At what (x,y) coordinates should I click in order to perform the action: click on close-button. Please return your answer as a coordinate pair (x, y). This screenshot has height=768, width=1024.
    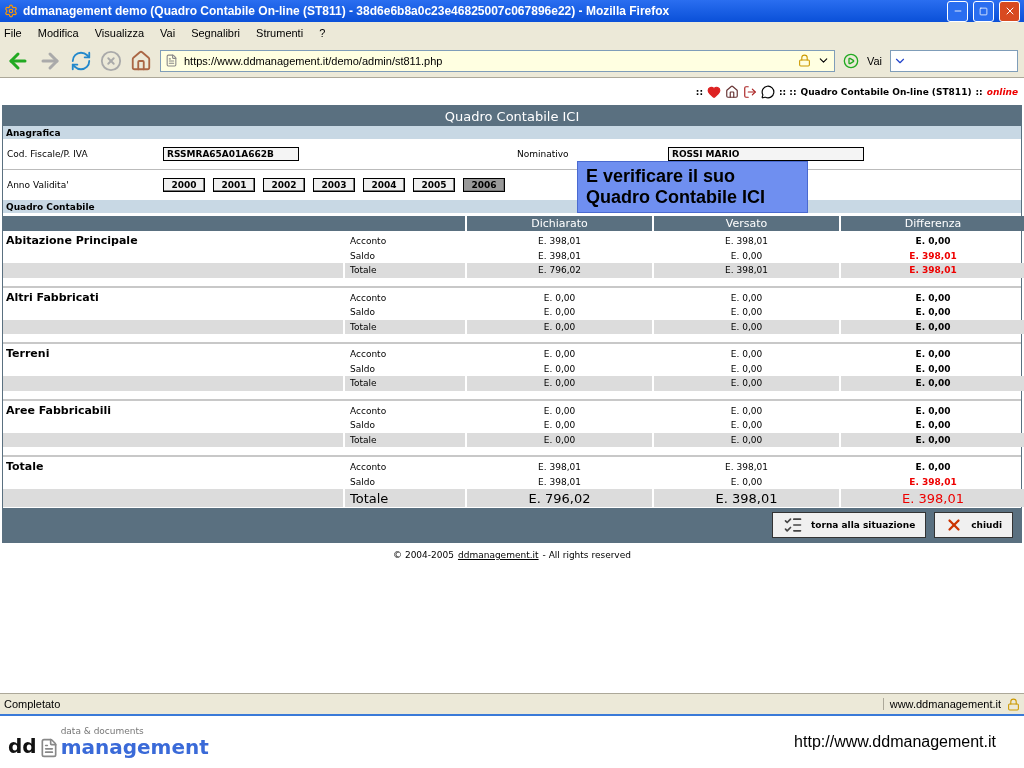
    Looking at the image, I should click on (1009, 11).